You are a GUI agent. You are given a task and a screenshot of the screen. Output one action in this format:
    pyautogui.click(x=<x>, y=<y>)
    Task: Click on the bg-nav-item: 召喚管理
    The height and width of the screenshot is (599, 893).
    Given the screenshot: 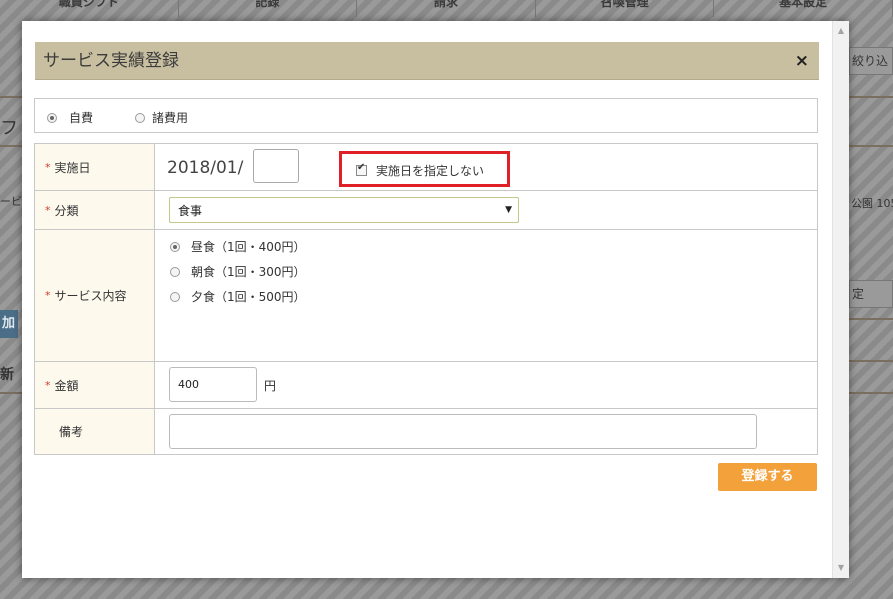 What is the action you would take?
    pyautogui.click(x=625, y=8)
    